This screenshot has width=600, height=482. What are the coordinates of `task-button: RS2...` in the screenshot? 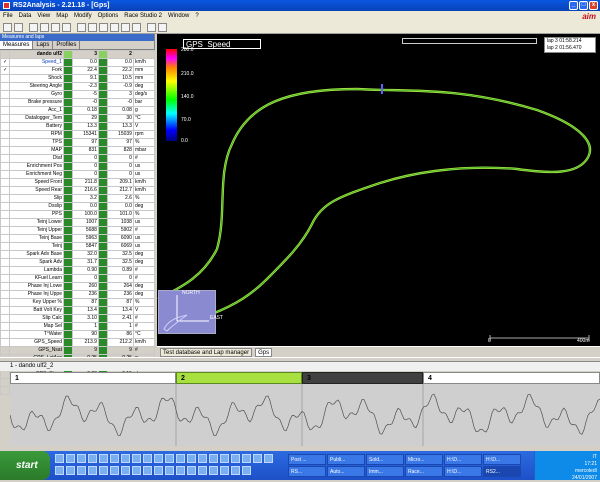 It's located at (502, 471).